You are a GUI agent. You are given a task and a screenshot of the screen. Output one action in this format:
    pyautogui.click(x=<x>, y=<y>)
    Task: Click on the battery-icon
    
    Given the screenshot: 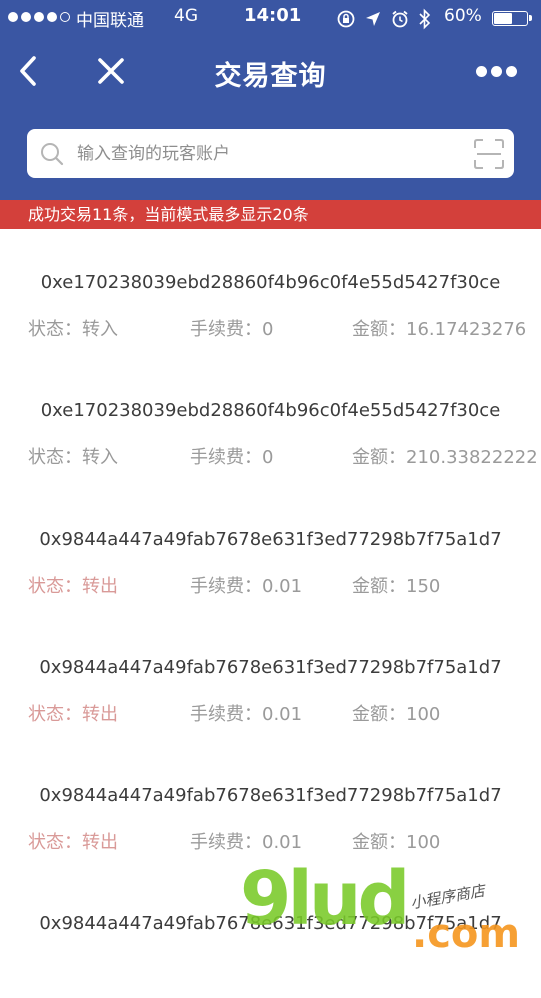 What is the action you would take?
    pyautogui.click(x=512, y=18)
    